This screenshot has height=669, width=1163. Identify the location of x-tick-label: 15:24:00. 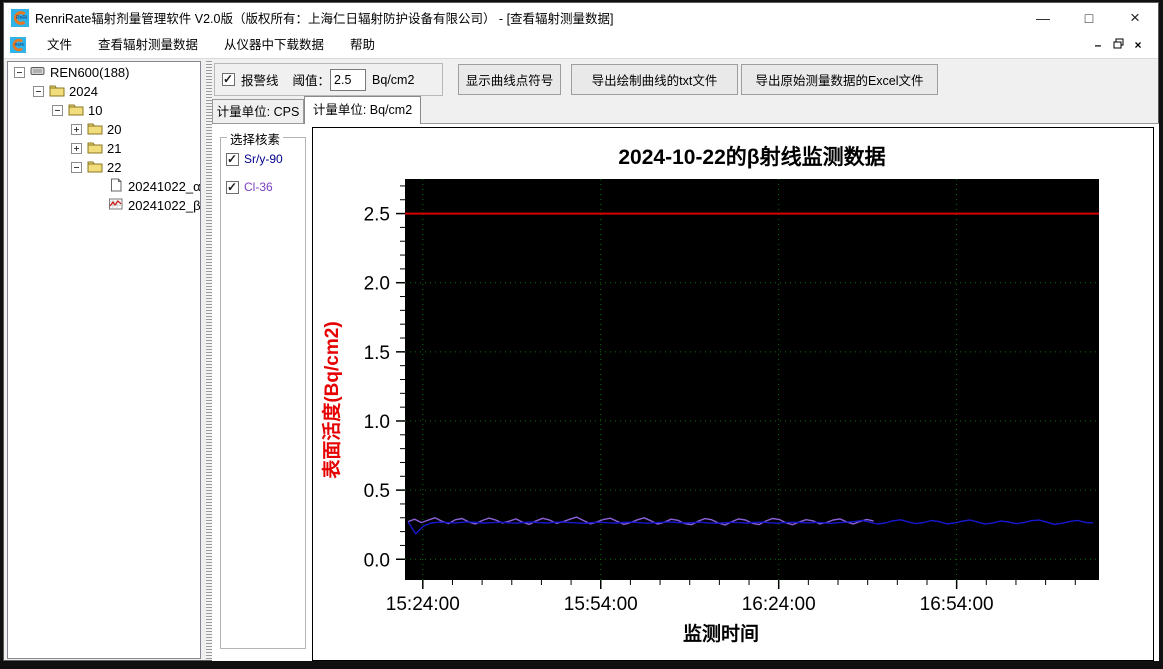
(423, 604).